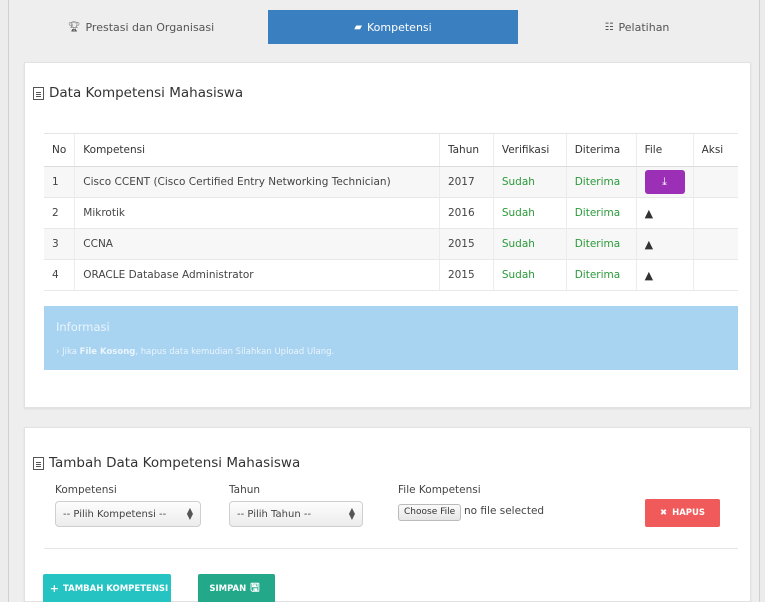 The width and height of the screenshot is (765, 602). Describe the element at coordinates (274, 514) in the screenshot. I see `tahun-select-value: -- Pilih Tahun --` at that location.